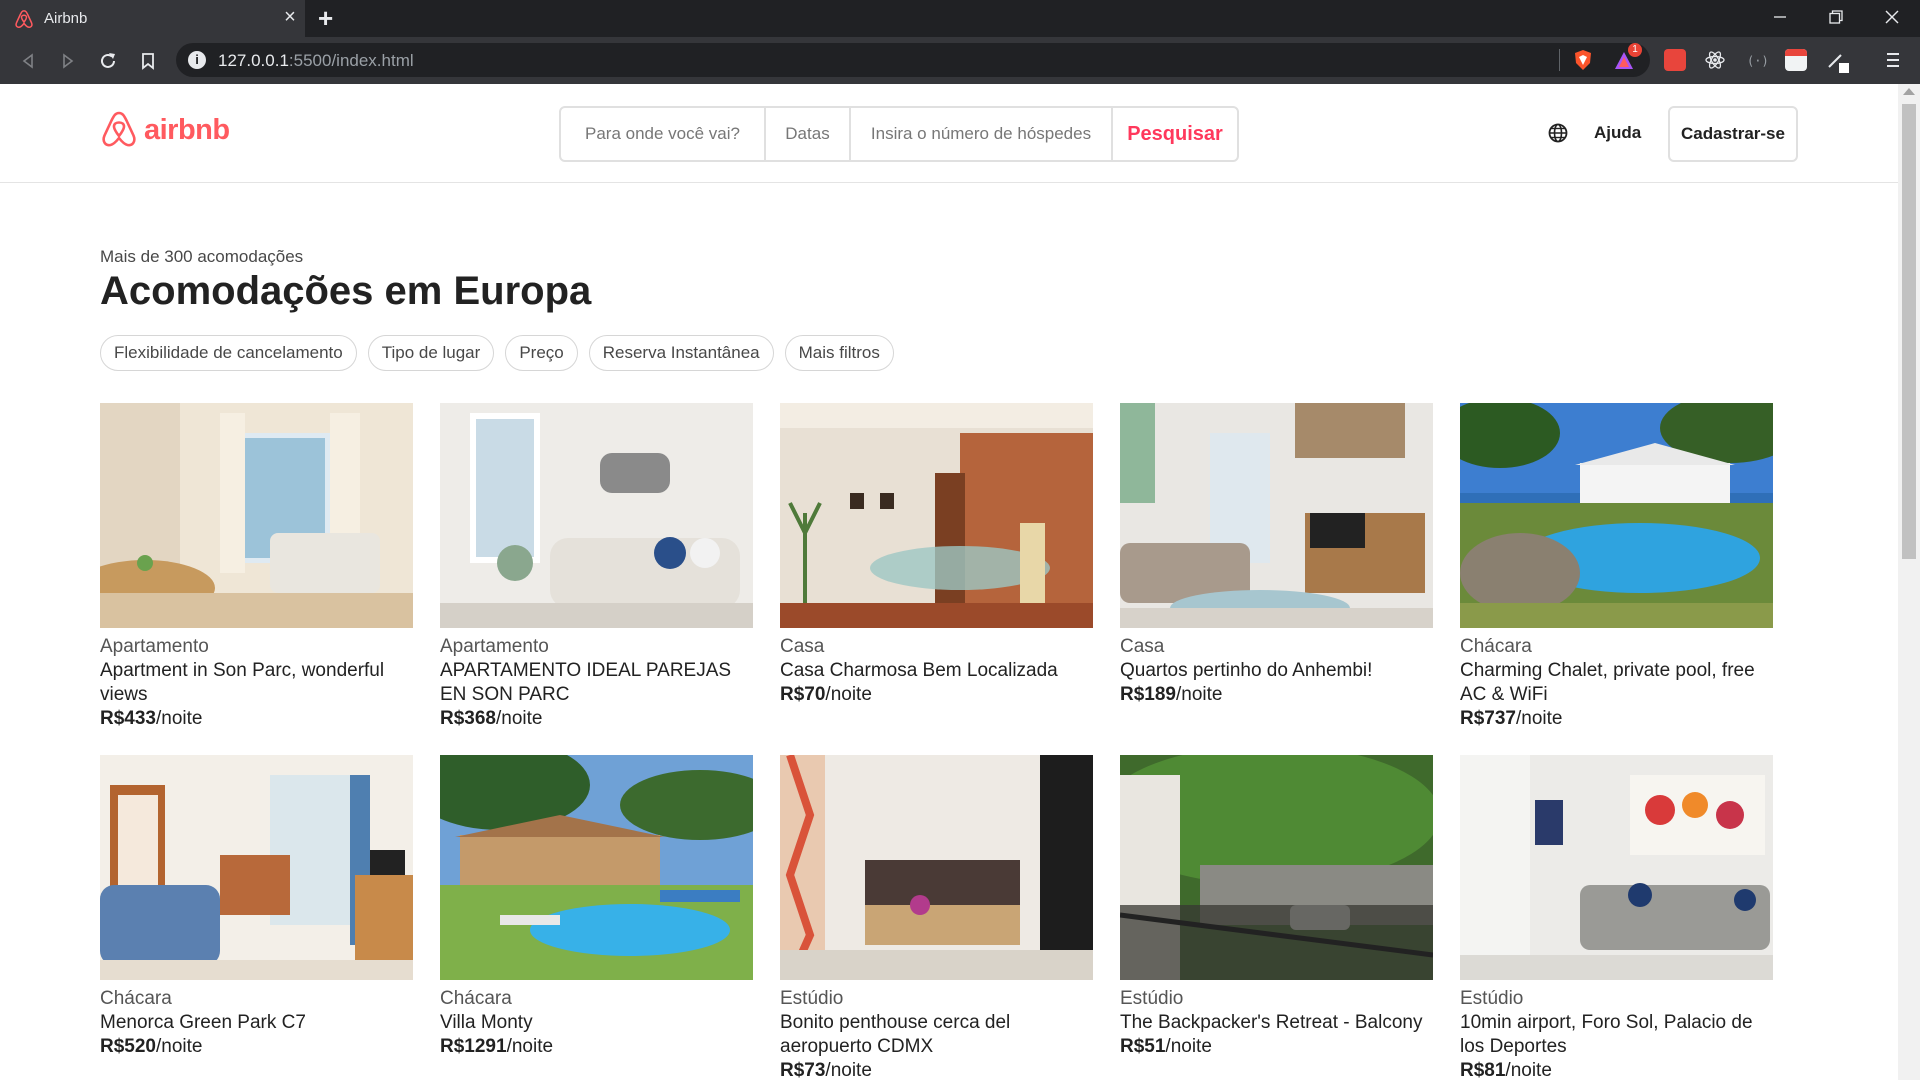 The image size is (1920, 1080). What do you see at coordinates (1733, 134) in the screenshot?
I see `signup-button: Cadastrar-se` at bounding box center [1733, 134].